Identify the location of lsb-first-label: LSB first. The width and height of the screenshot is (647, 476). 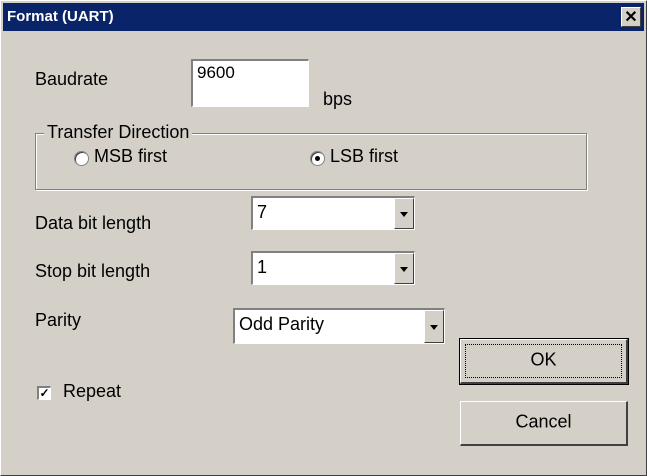
(364, 156).